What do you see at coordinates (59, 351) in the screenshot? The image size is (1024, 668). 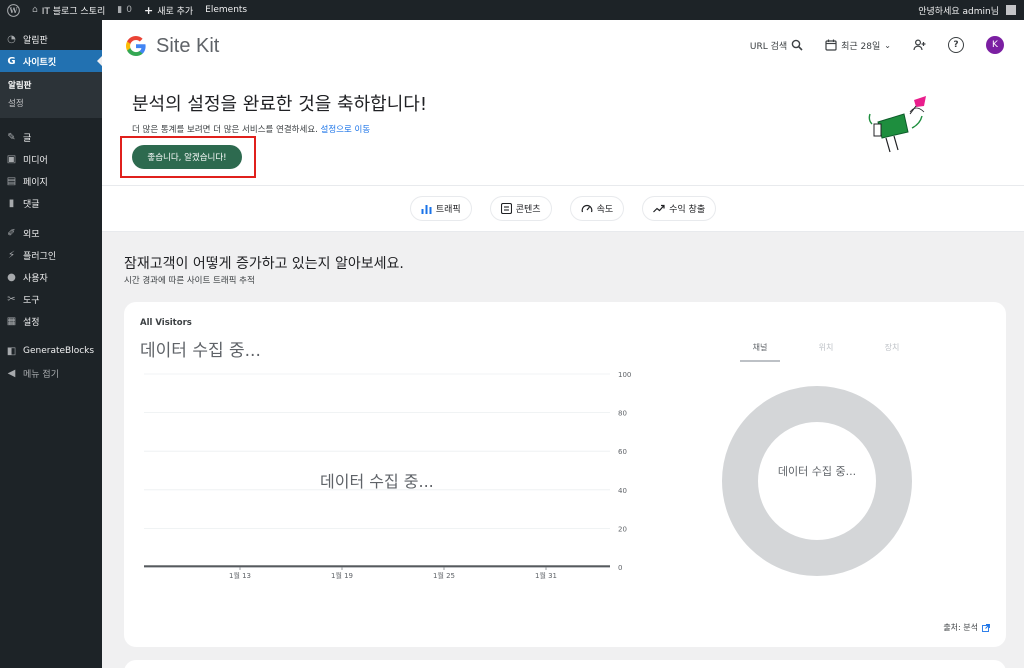 I see `menu-generateblocks-label: GenerateBlocks` at bounding box center [59, 351].